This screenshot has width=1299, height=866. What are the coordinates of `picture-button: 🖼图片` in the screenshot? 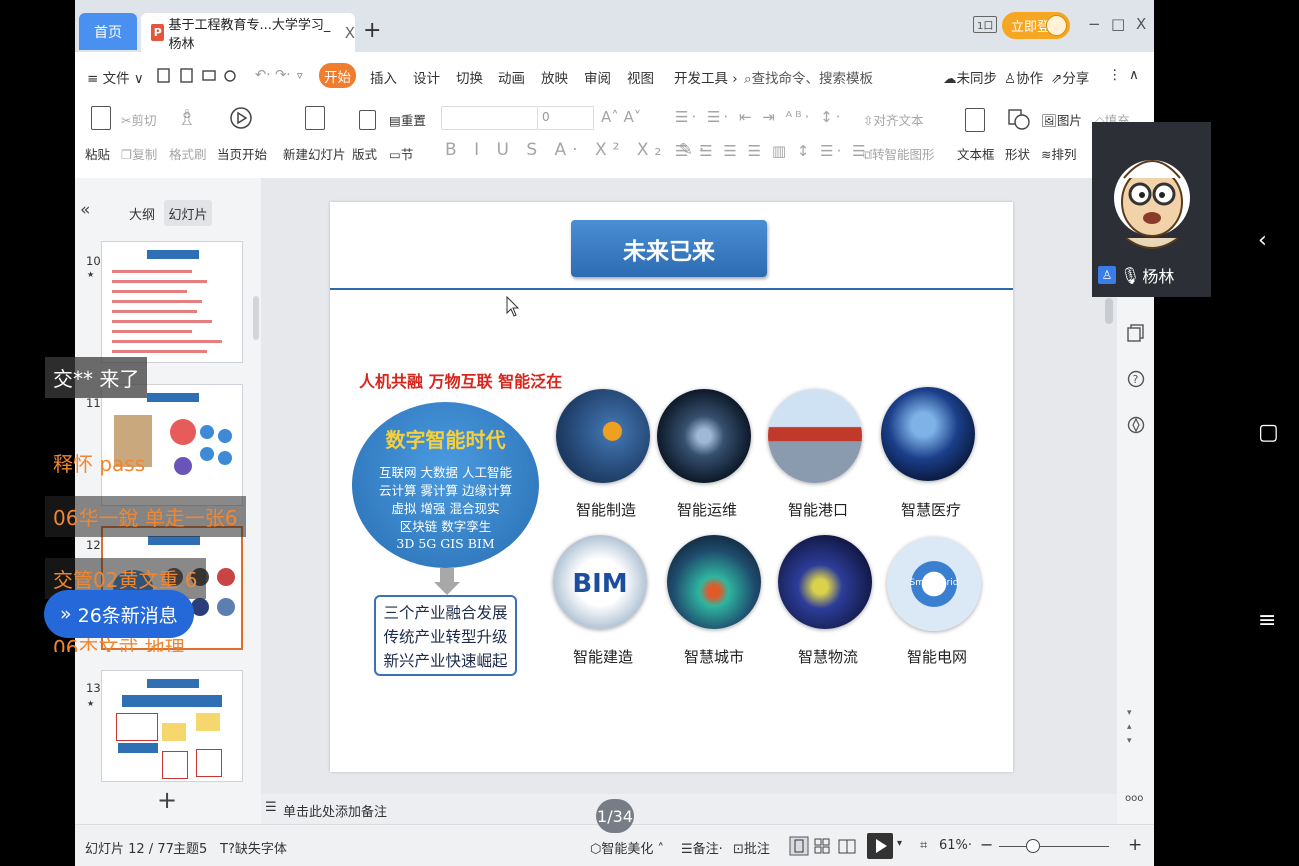 It's located at (1061, 119).